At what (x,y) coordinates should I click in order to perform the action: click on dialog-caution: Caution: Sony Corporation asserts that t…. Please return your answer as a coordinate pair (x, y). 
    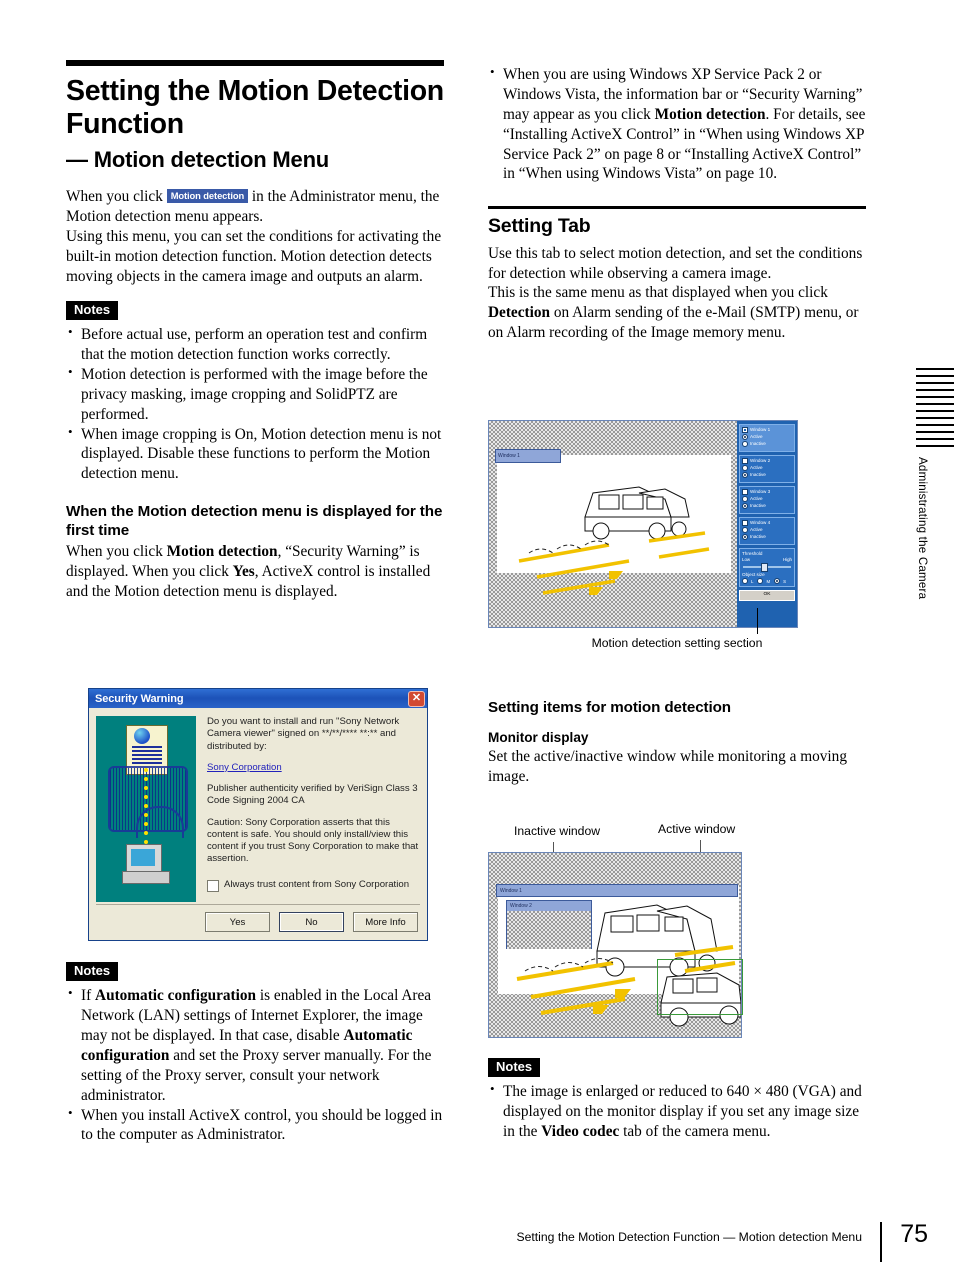
    Looking at the image, I should click on (313, 840).